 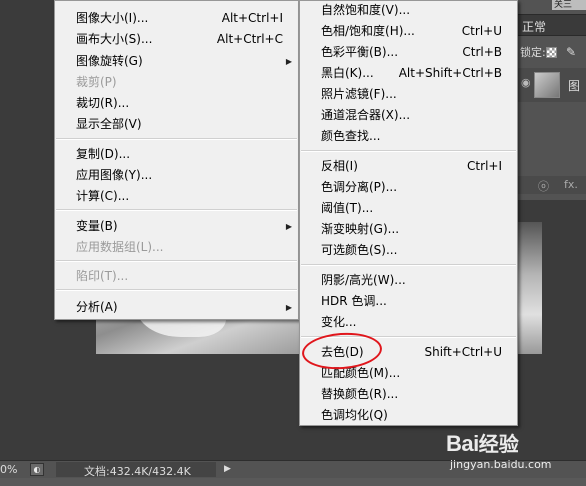 I want to click on watermark-url: jingyan.baidu.com, so click(x=501, y=464).